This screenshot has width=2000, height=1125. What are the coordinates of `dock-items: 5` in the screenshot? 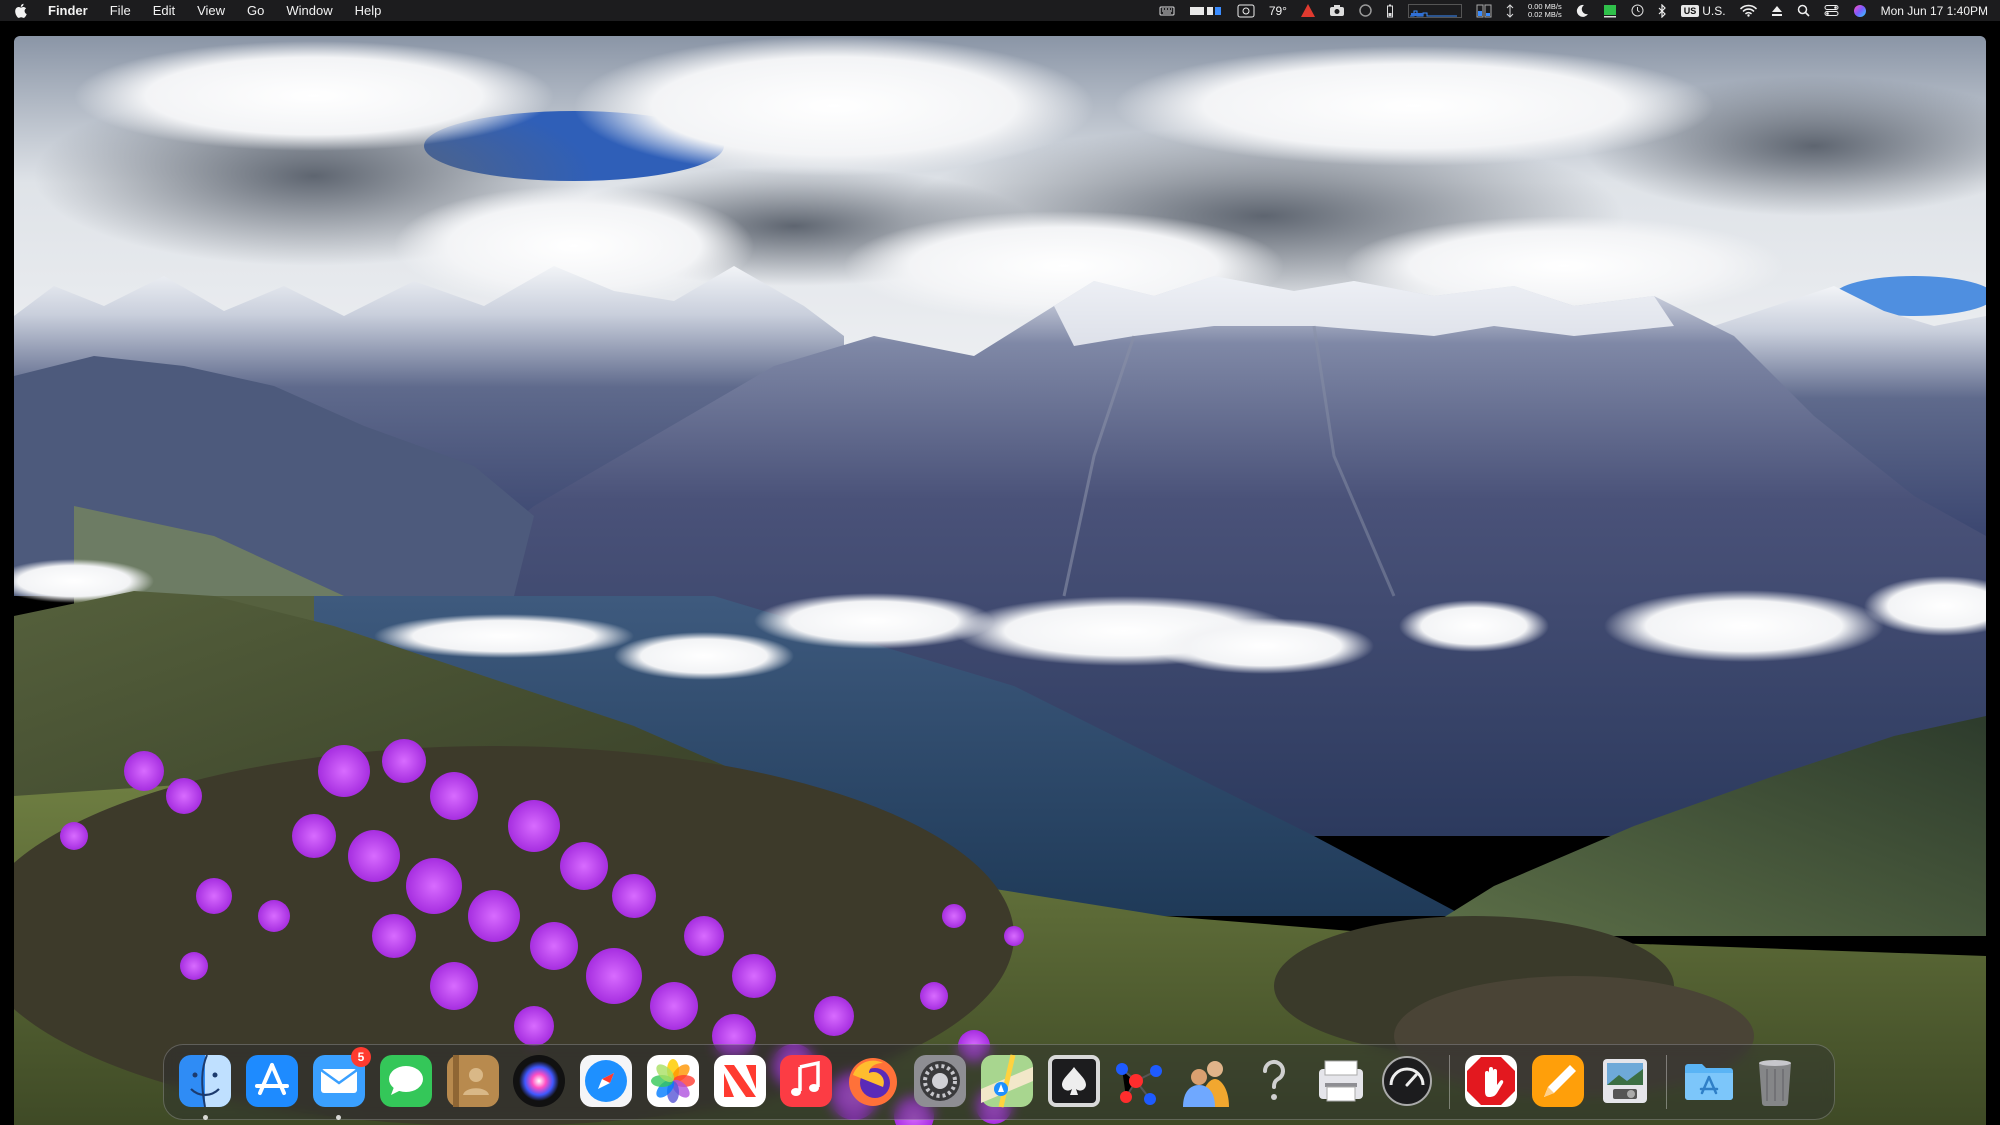 It's located at (990, 1083).